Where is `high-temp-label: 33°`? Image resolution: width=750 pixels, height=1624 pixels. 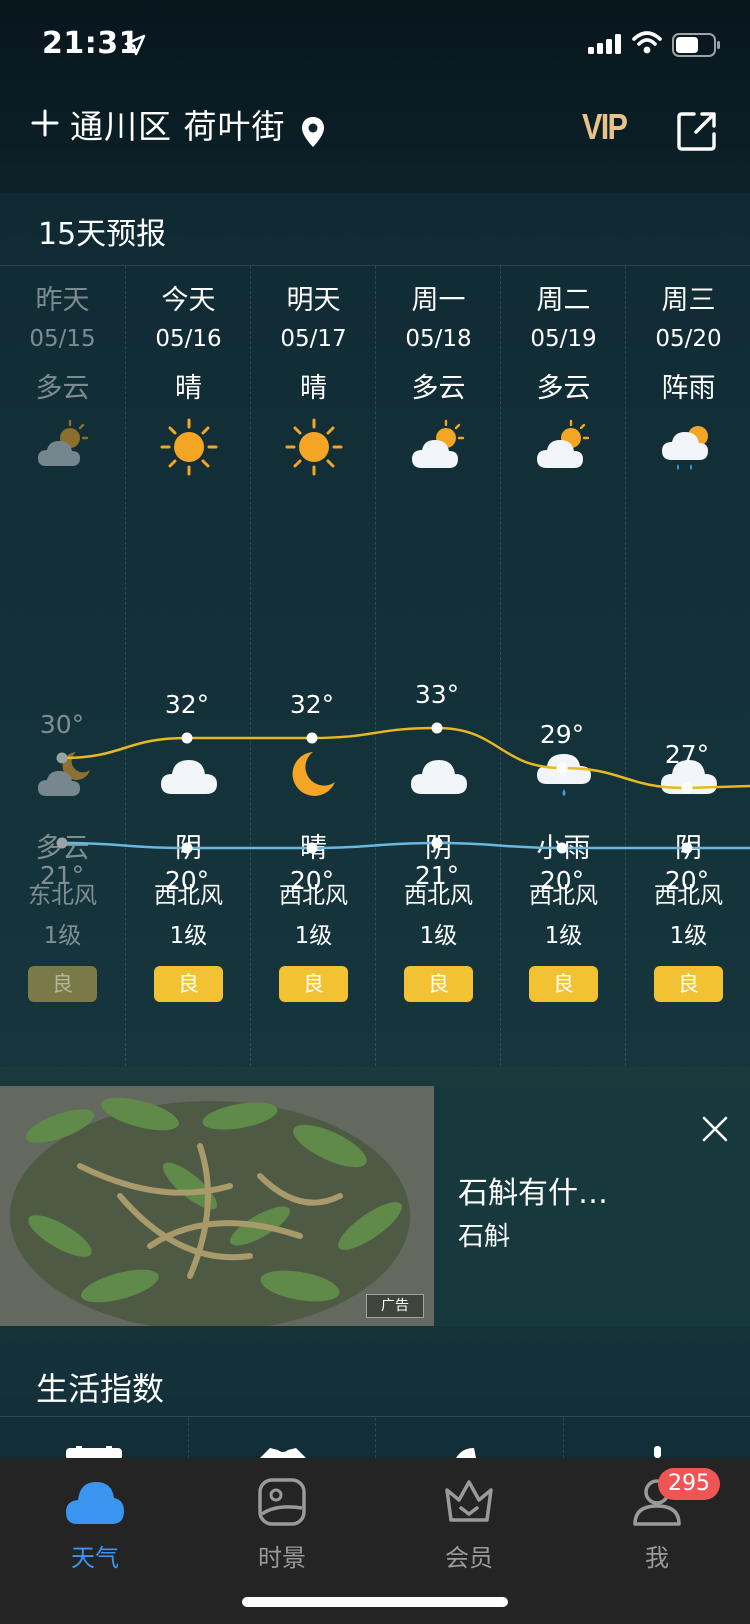 high-temp-label: 33° is located at coordinates (437, 694).